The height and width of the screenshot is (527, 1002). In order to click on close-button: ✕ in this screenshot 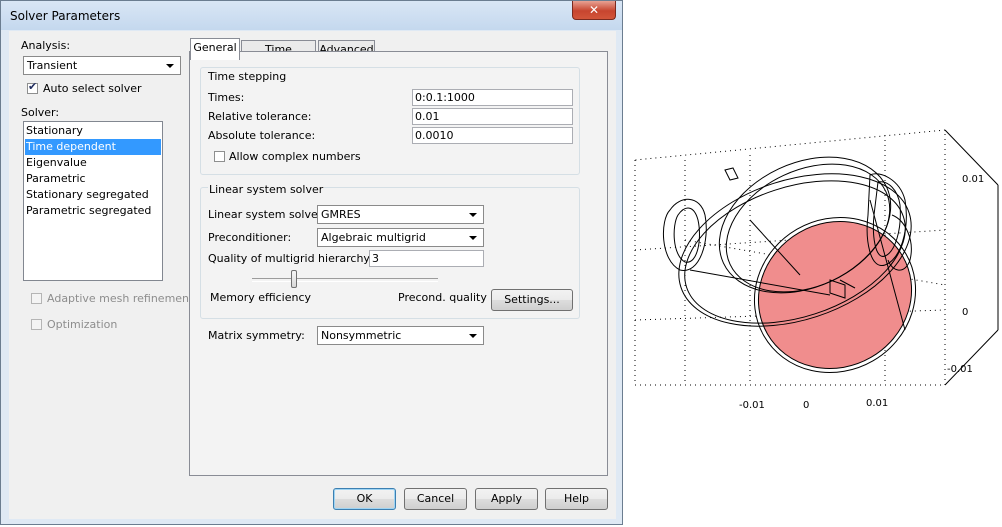, I will do `click(594, 10)`.